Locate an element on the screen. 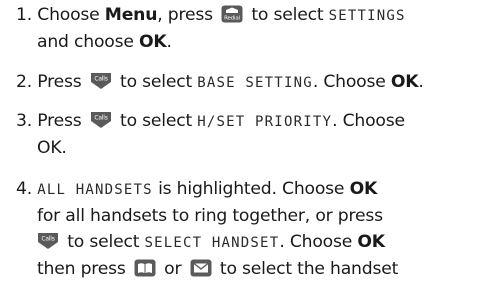  step-text: or is located at coordinates (172, 269).